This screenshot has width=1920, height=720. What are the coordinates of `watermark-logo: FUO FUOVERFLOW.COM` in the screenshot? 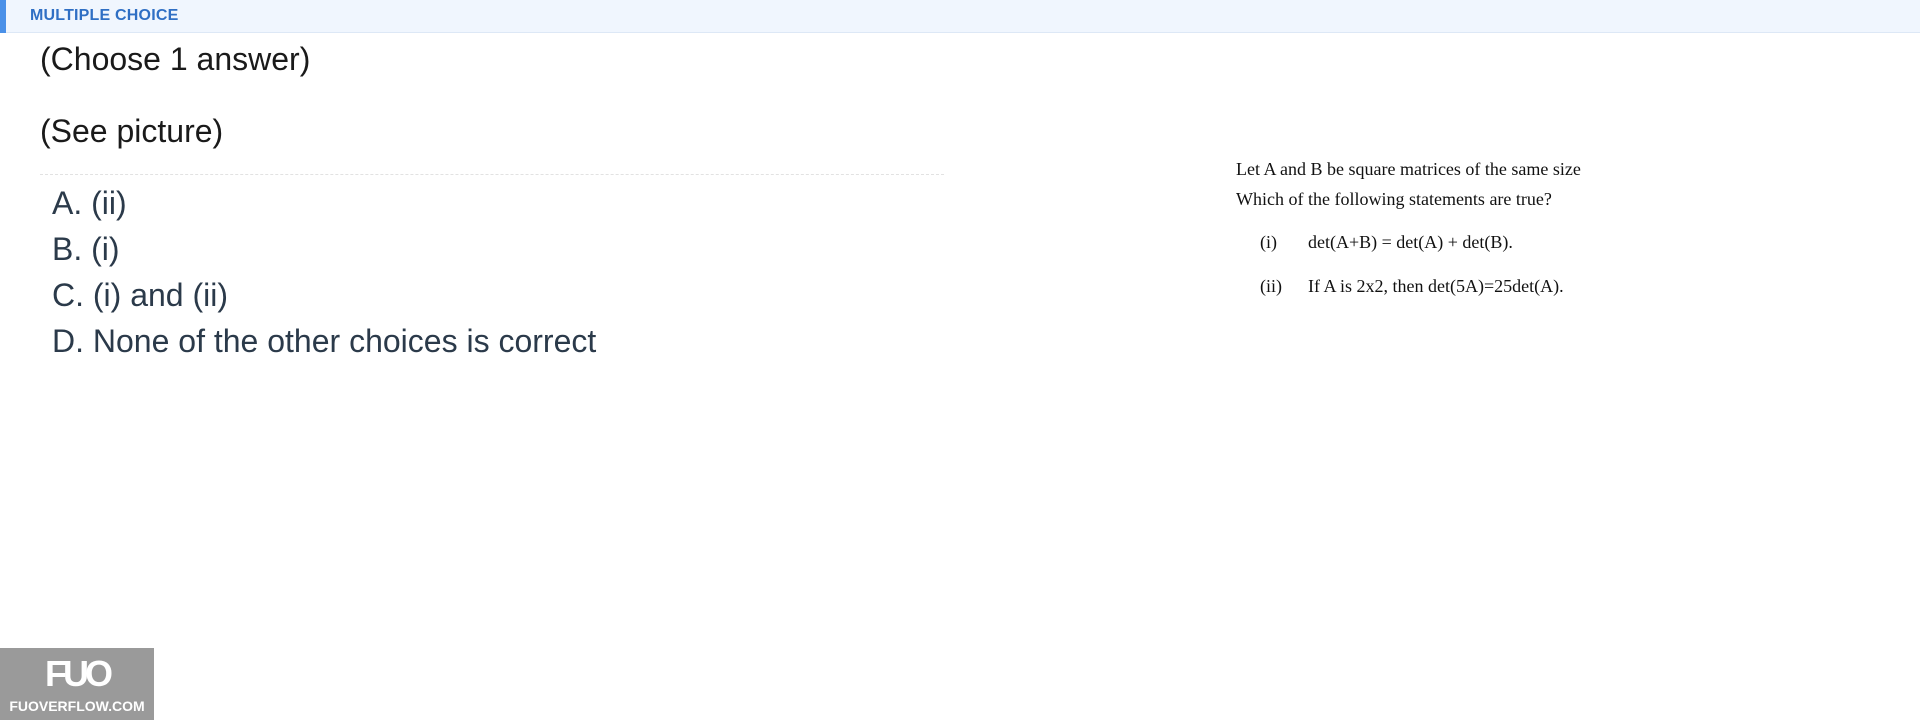 It's located at (77, 684).